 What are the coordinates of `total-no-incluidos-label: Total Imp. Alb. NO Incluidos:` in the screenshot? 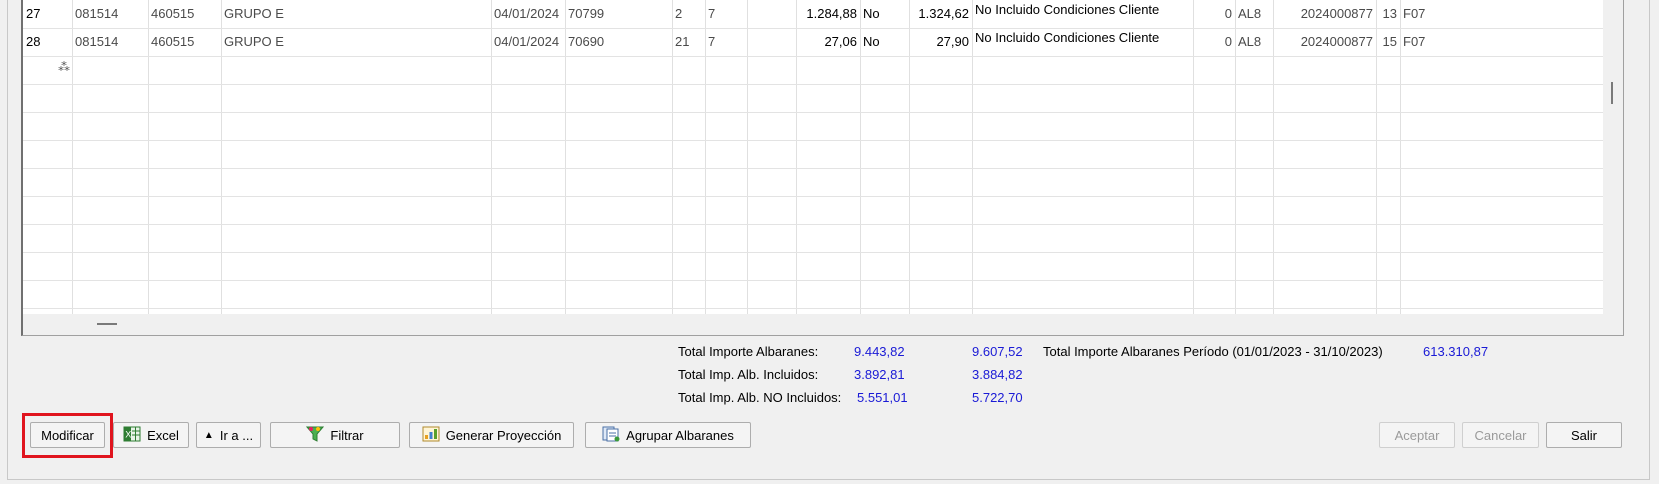 It's located at (760, 397).